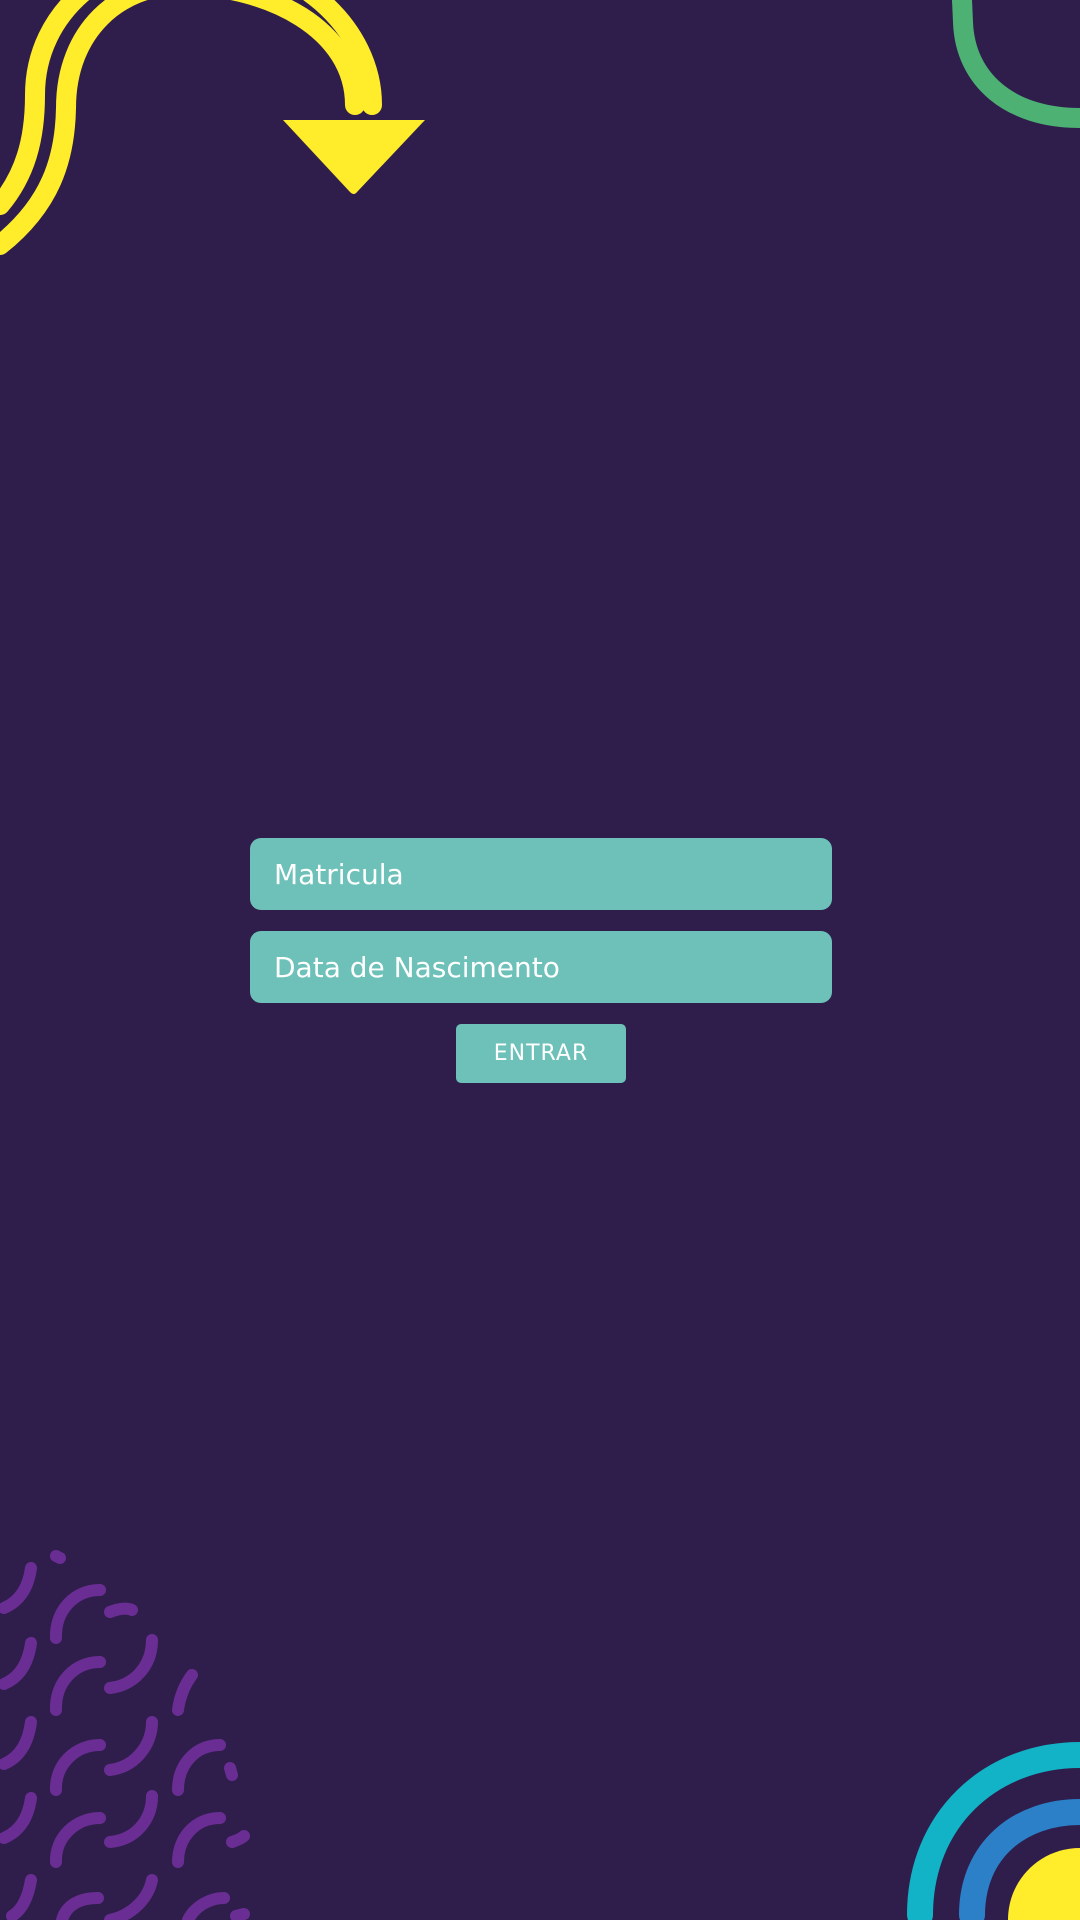  I want to click on matricula-placeholder: Matricula, so click(339, 874).